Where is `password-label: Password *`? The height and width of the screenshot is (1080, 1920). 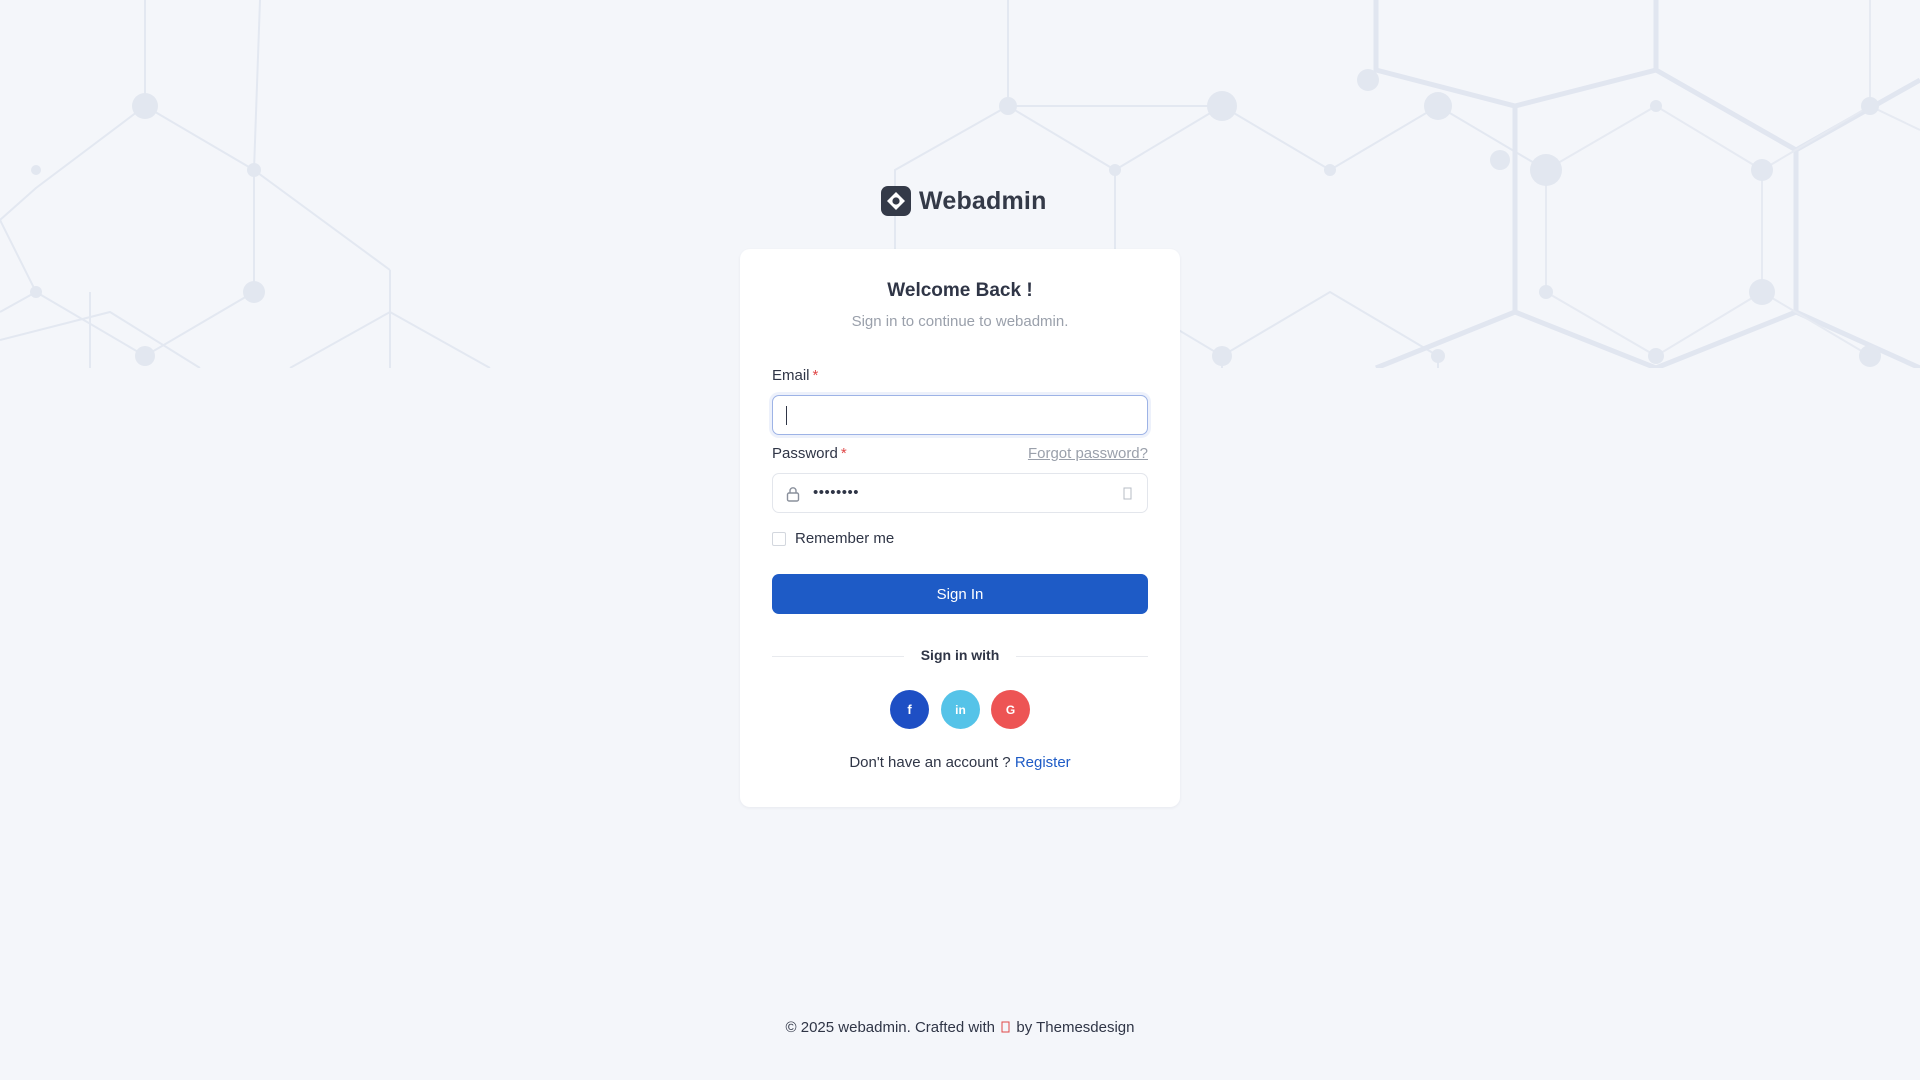
password-label: Password * is located at coordinates (809, 453).